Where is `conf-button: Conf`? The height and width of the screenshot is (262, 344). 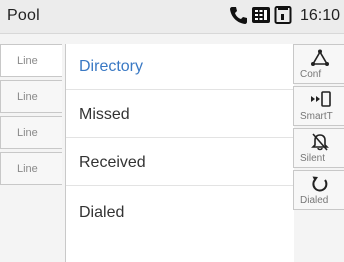
conf-button: Conf is located at coordinates (318, 64).